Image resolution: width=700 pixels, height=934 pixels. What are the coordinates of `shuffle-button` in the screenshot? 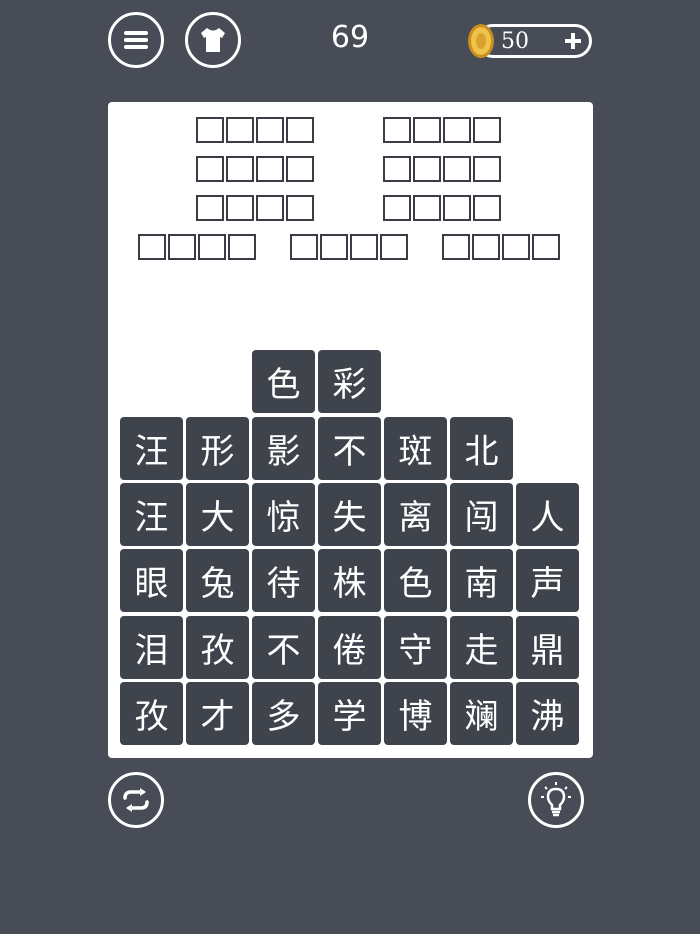 It's located at (136, 800).